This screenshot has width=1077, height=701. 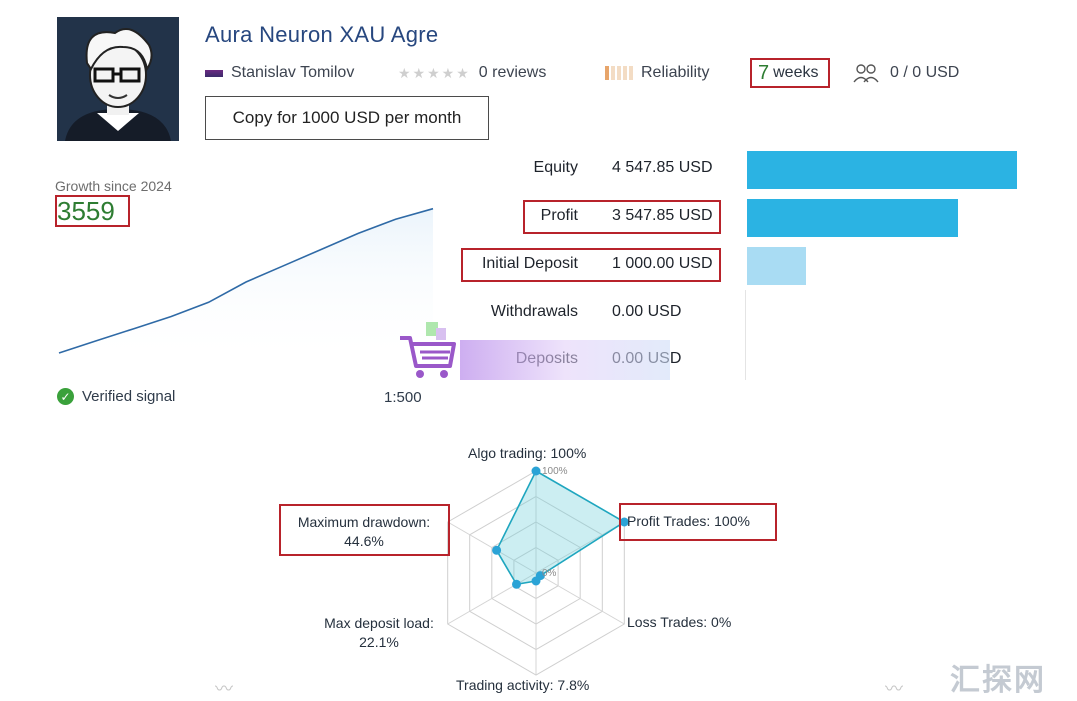 What do you see at coordinates (214, 73) in the screenshot?
I see `flag-icon` at bounding box center [214, 73].